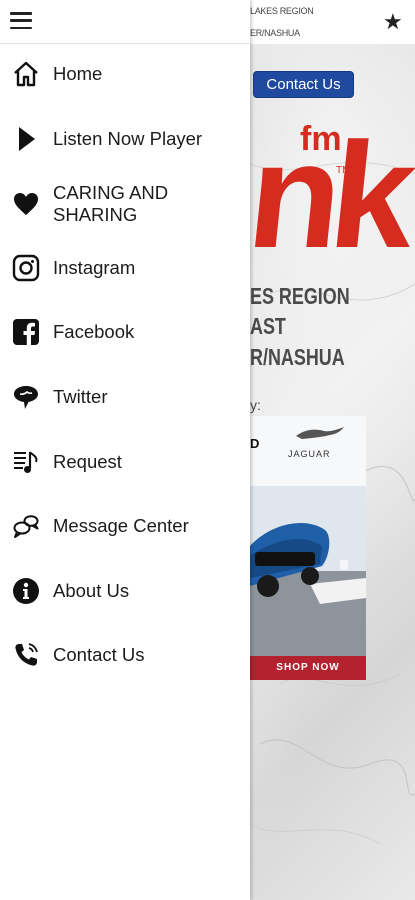  What do you see at coordinates (321, 139) in the screenshot?
I see `station-logo-fm: fm` at bounding box center [321, 139].